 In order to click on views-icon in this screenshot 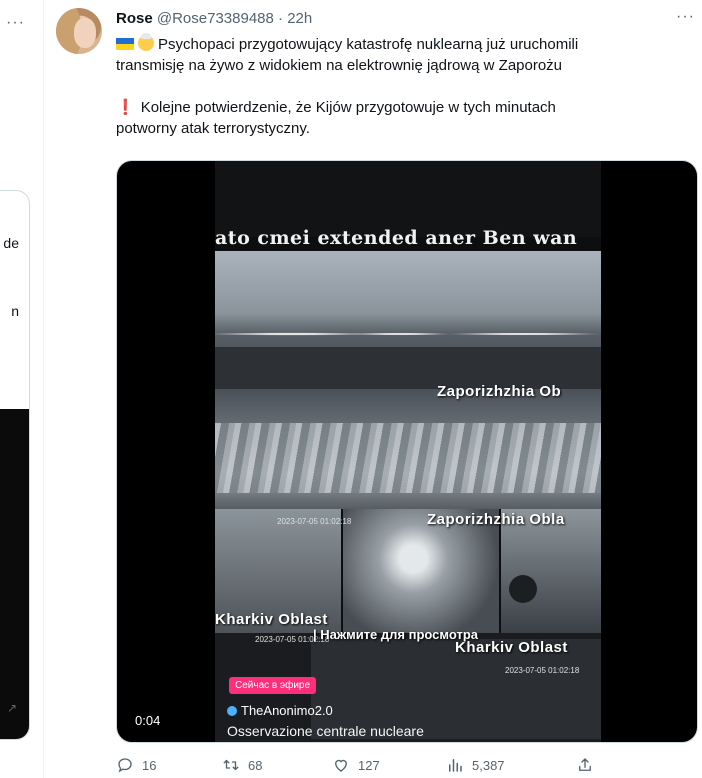, I will do `click(455, 765)`.